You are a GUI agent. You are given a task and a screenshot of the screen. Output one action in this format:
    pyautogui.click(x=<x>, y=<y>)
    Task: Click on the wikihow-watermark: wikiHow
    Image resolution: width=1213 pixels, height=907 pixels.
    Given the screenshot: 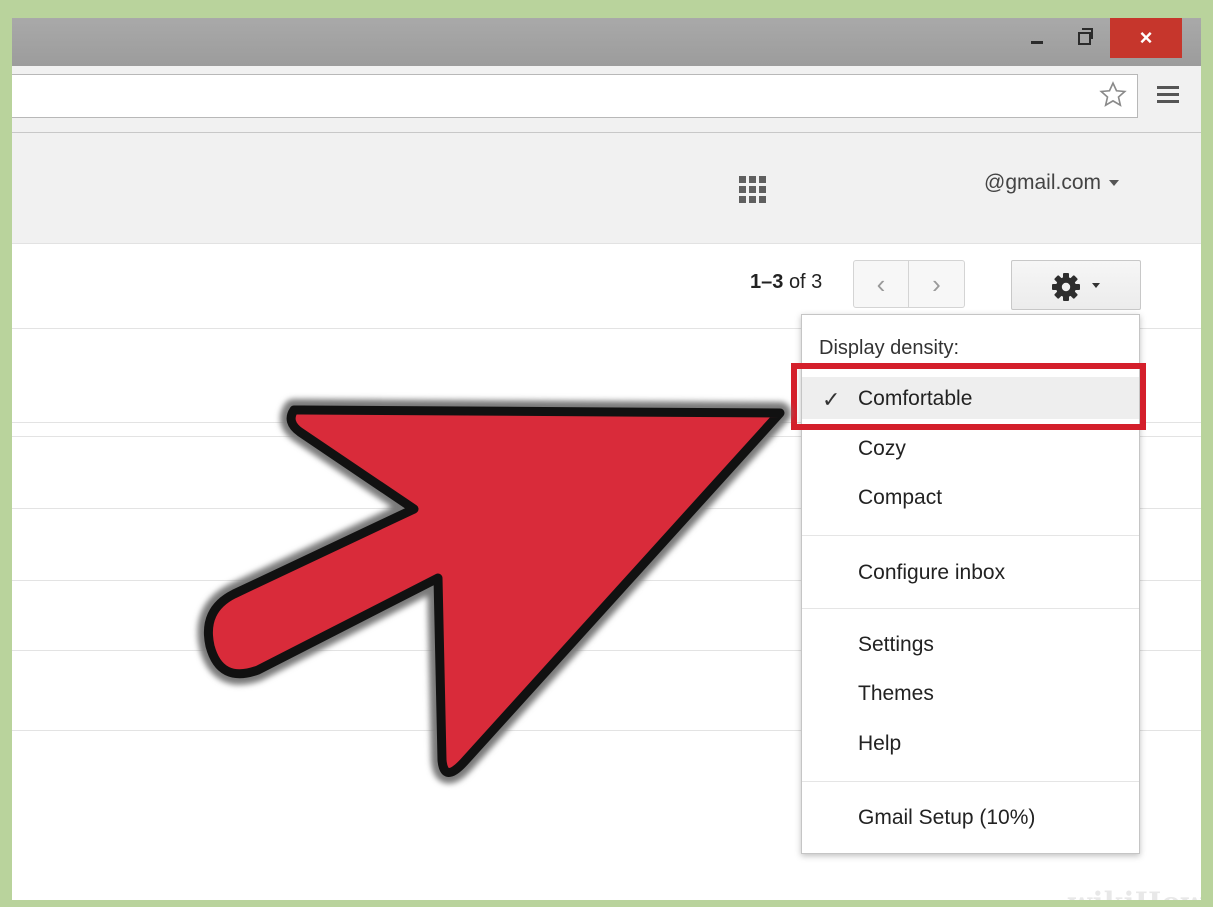 What is the action you would take?
    pyautogui.click(x=1134, y=893)
    